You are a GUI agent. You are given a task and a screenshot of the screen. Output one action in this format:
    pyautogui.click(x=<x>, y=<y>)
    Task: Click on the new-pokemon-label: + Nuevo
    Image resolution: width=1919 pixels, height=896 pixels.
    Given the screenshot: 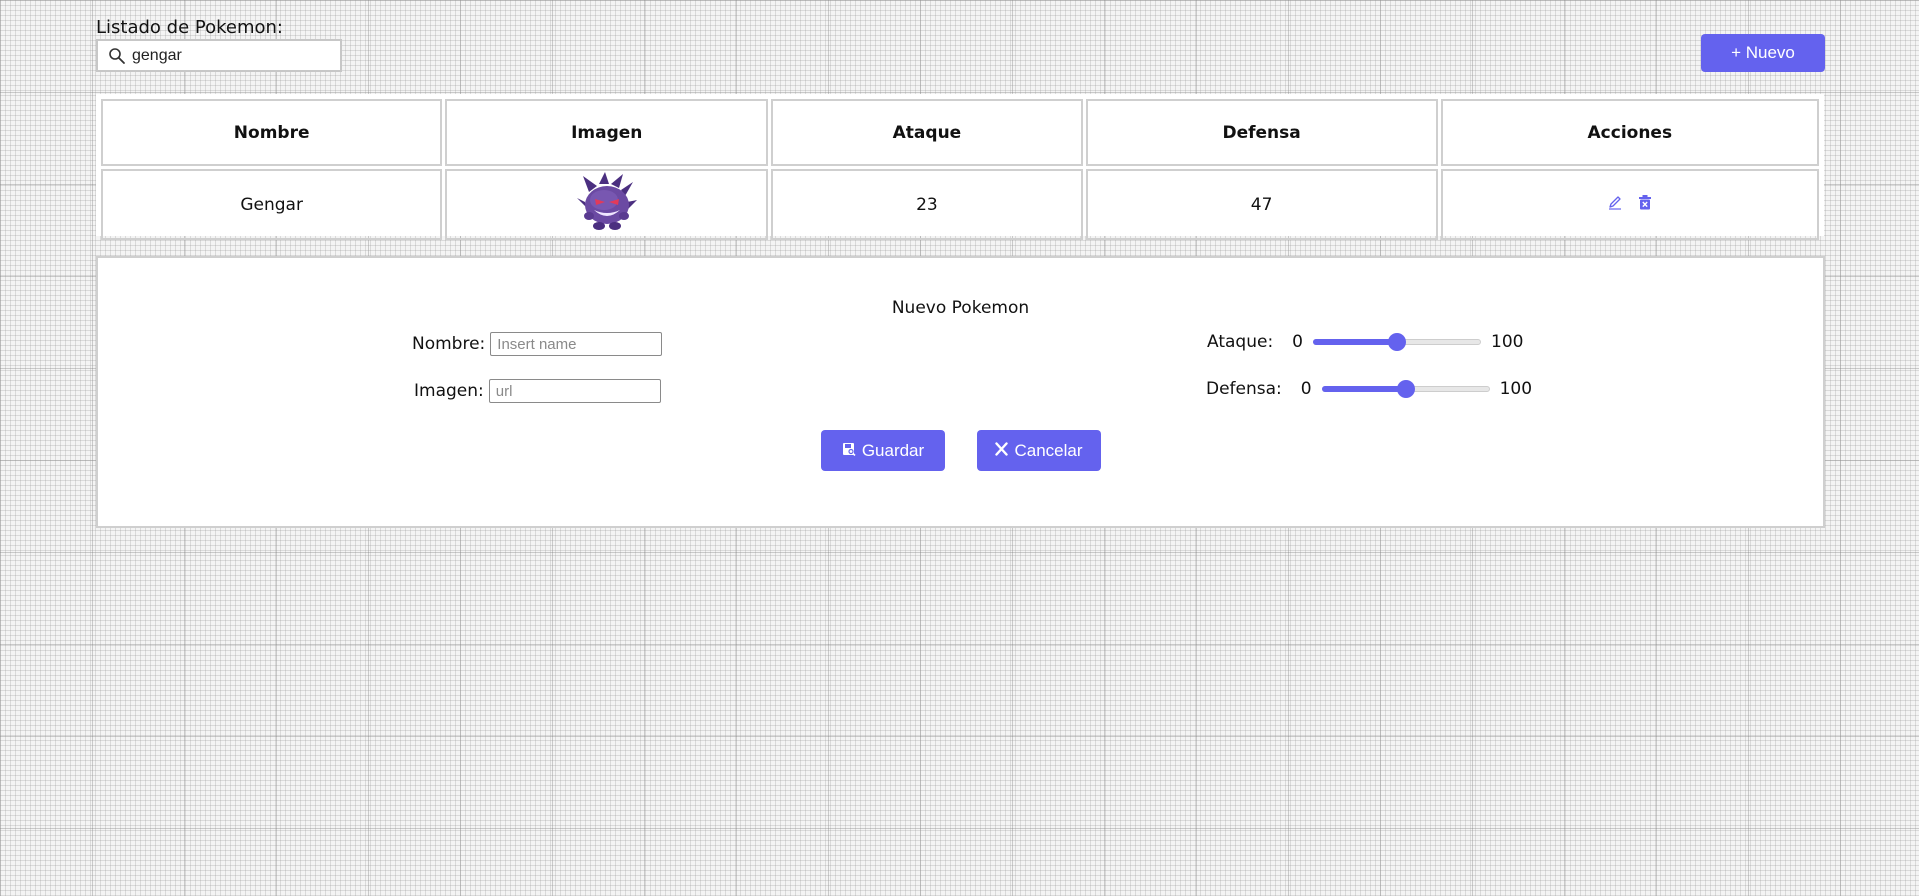 What is the action you would take?
    pyautogui.click(x=1763, y=52)
    